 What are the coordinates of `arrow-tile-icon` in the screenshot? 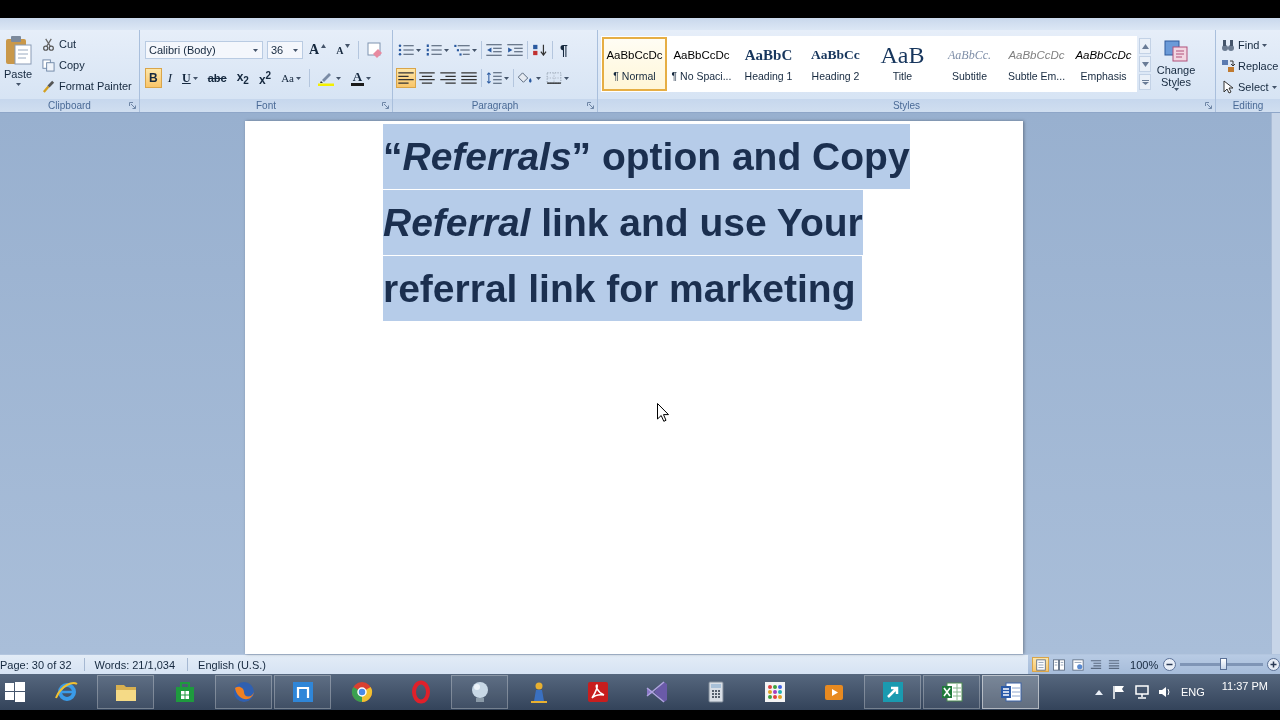 It's located at (892, 692).